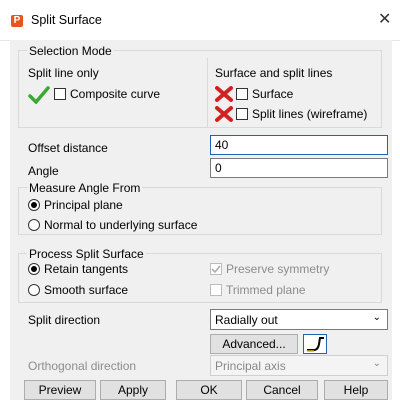 The height and width of the screenshot is (405, 400). Describe the element at coordinates (299, 319) in the screenshot. I see `split-direction-select: Radially out ⌄` at that location.